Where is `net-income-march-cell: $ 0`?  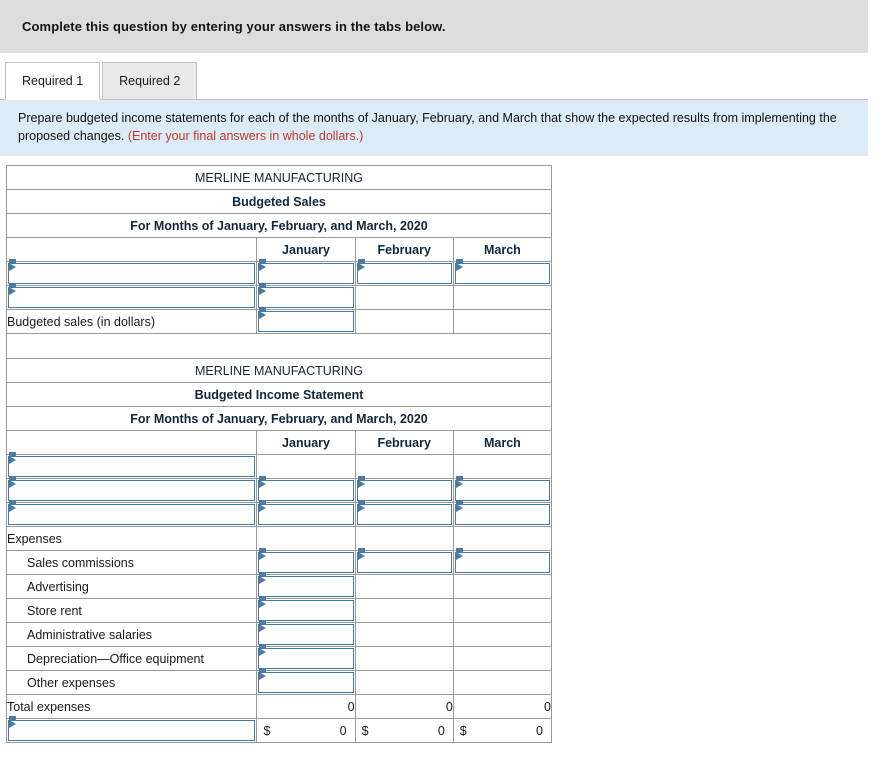
net-income-march-cell: $ 0 is located at coordinates (502, 730).